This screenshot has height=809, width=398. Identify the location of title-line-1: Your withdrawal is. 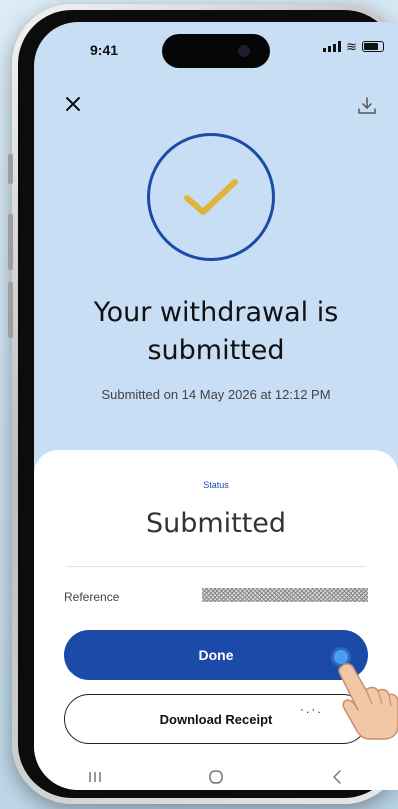
(216, 312).